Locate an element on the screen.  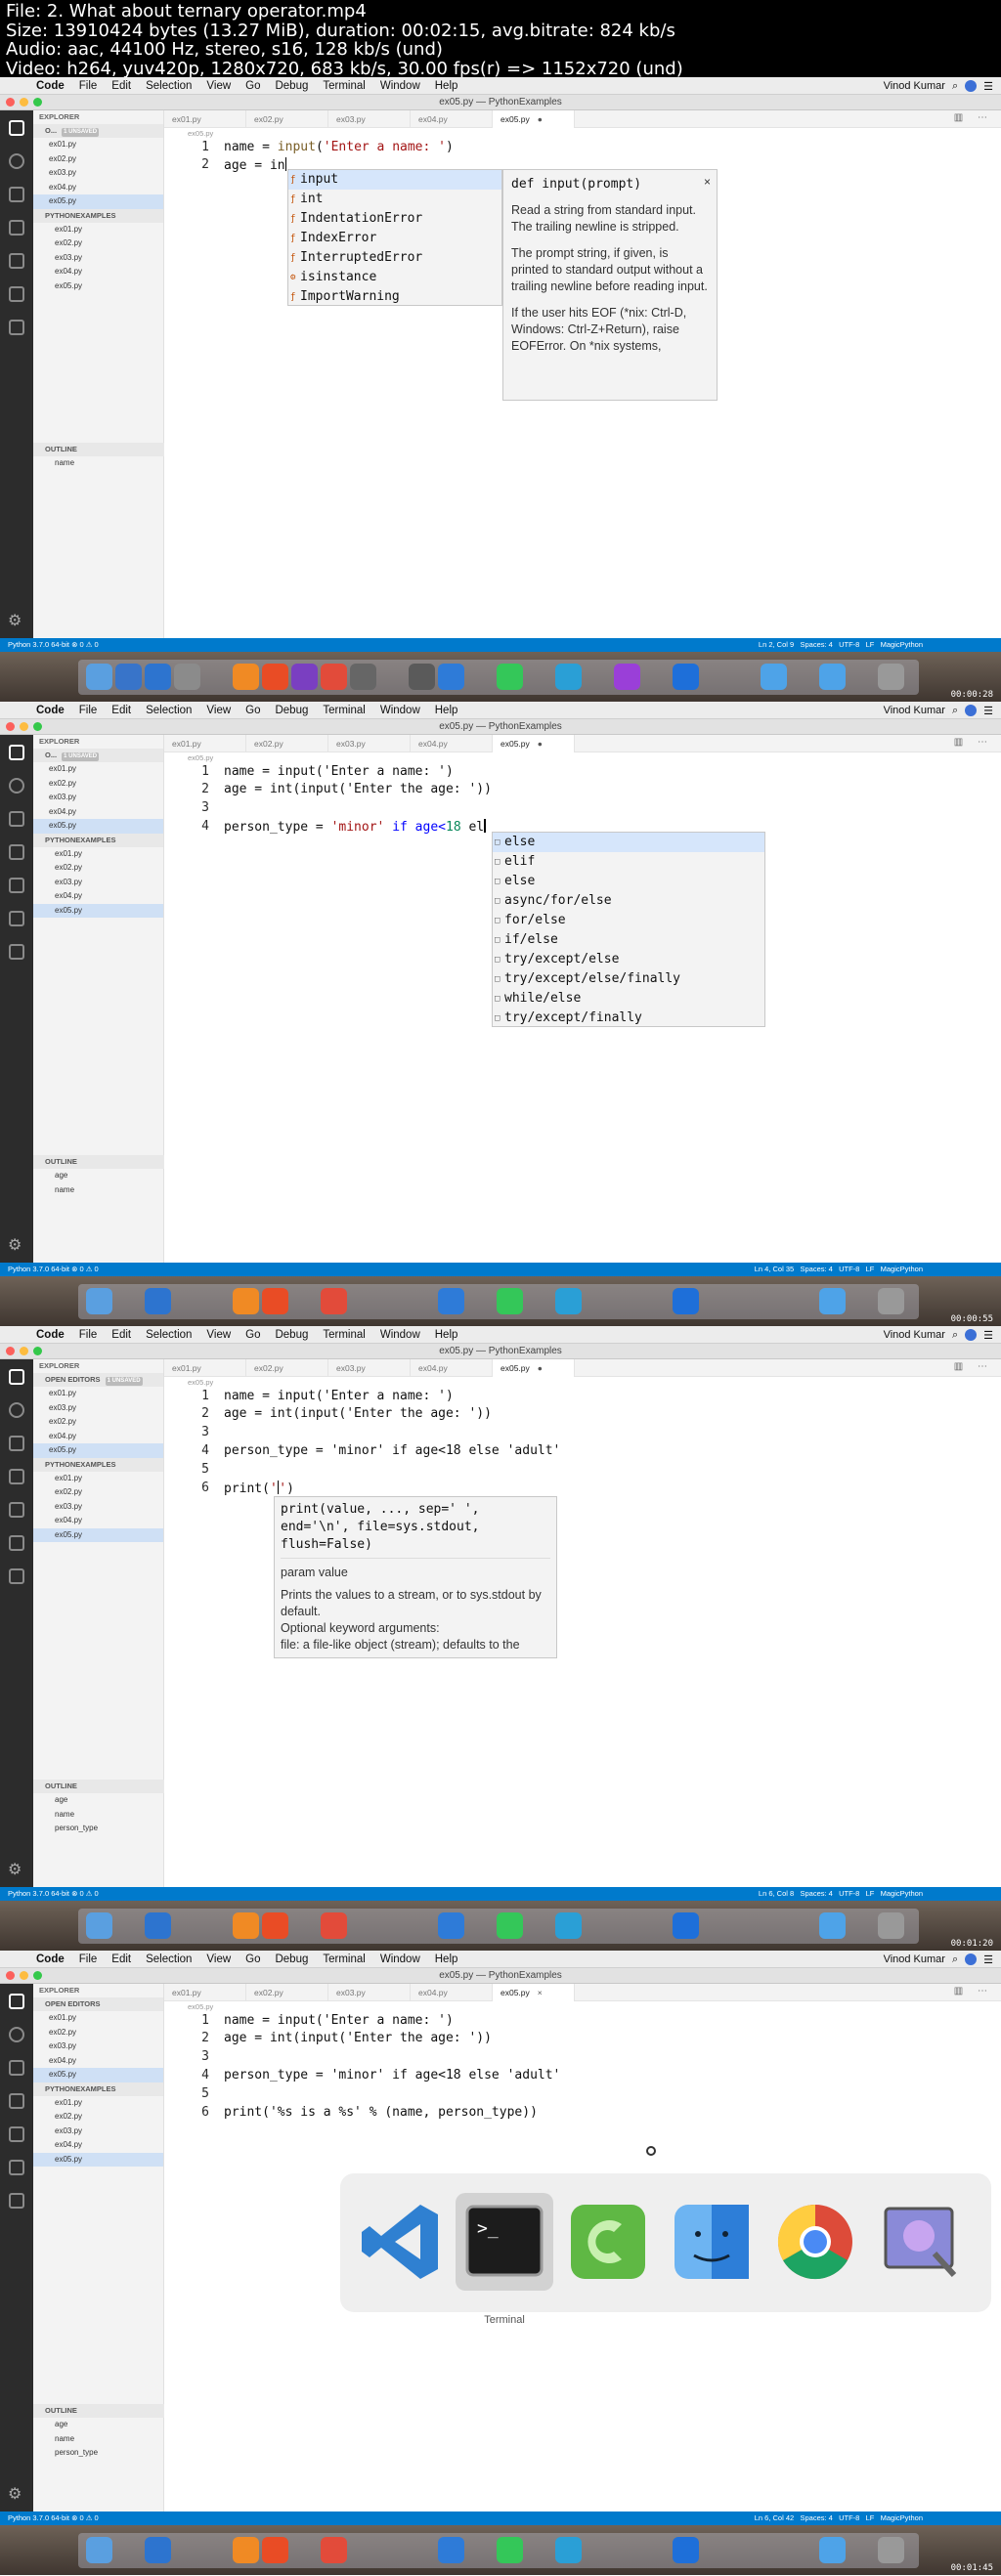
tab-ex05: ex05.py × is located at coordinates (534, 1993).